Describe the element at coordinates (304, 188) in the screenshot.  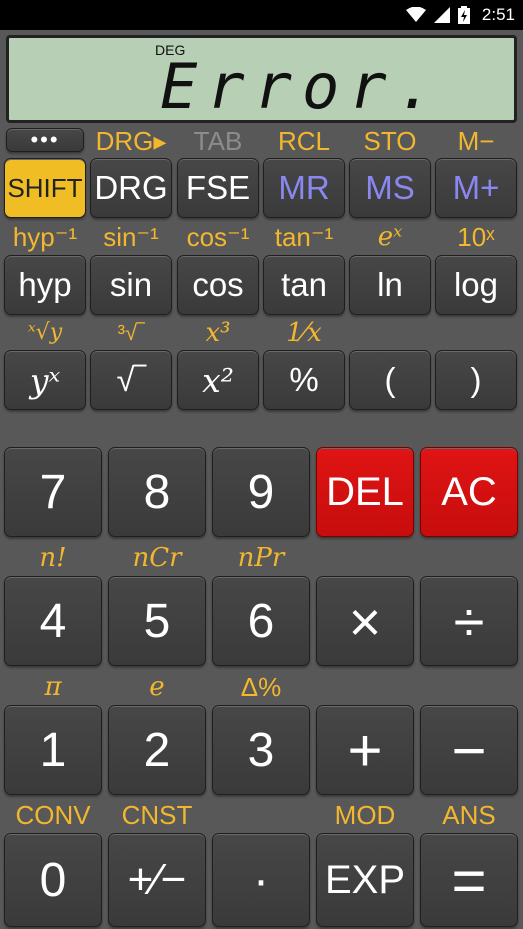
I see `mr-button: MR` at that location.